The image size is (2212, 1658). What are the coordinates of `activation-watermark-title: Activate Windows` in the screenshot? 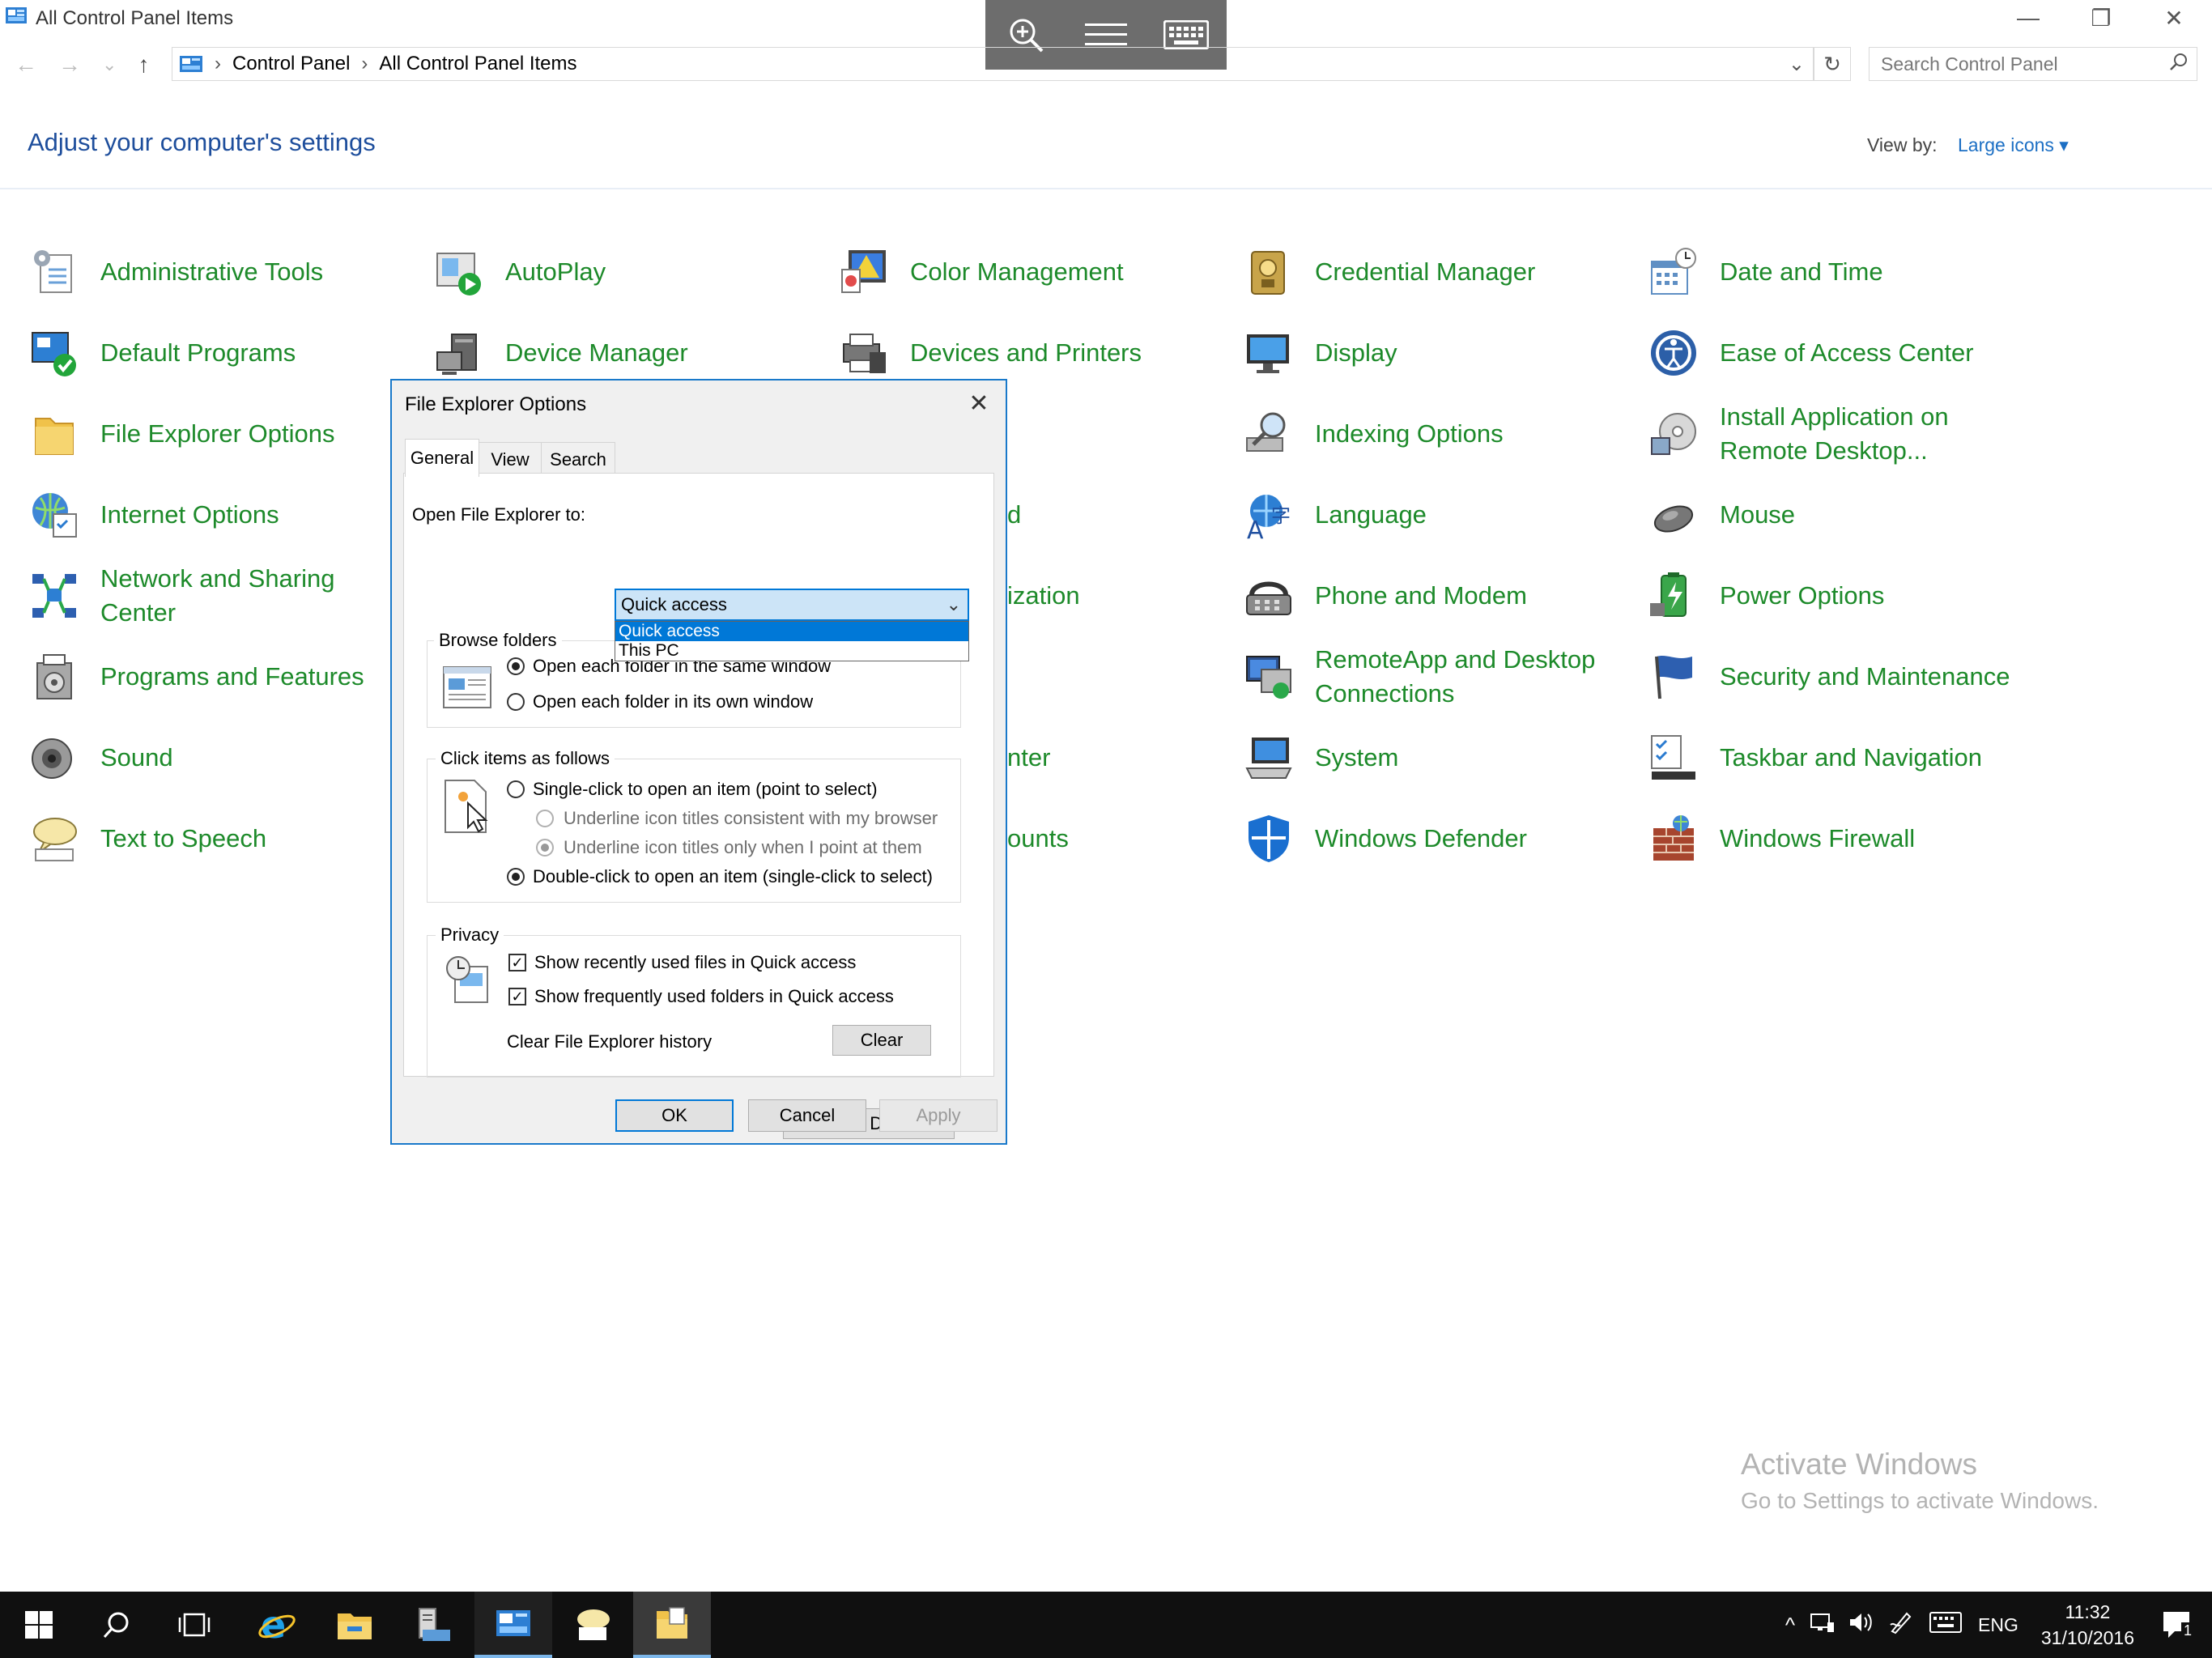 It's located at (1859, 1464).